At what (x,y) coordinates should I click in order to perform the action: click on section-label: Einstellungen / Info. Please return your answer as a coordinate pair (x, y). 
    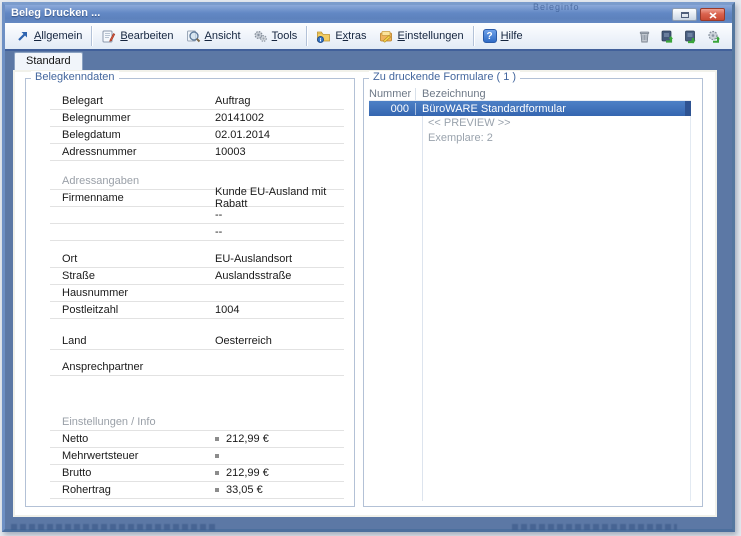
    Looking at the image, I should click on (109, 422).